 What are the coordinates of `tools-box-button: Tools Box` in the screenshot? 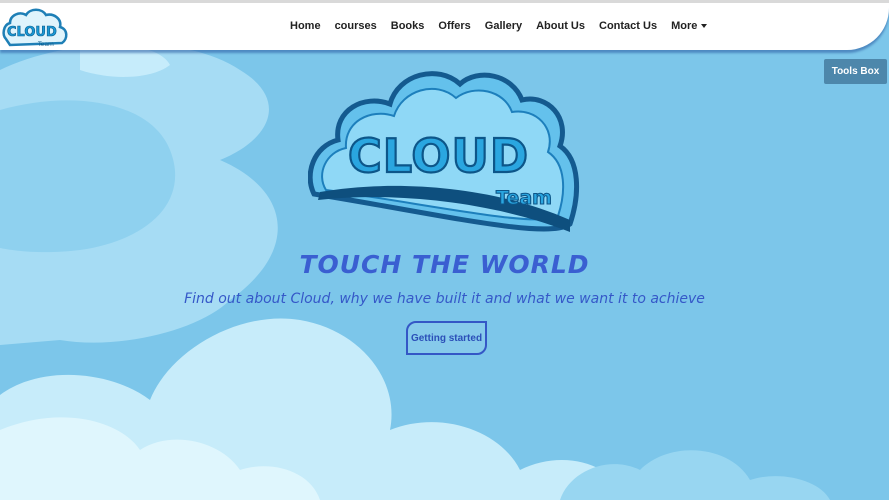 It's located at (855, 71).